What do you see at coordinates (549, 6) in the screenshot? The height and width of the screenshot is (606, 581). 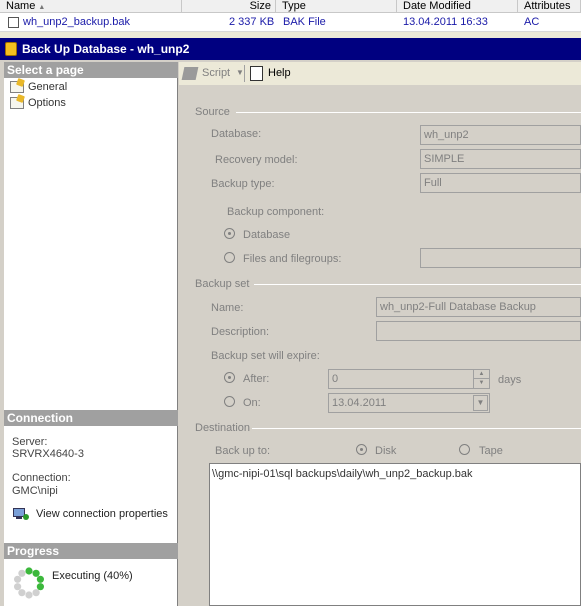 I see `column-header-attributes: Attributes` at bounding box center [549, 6].